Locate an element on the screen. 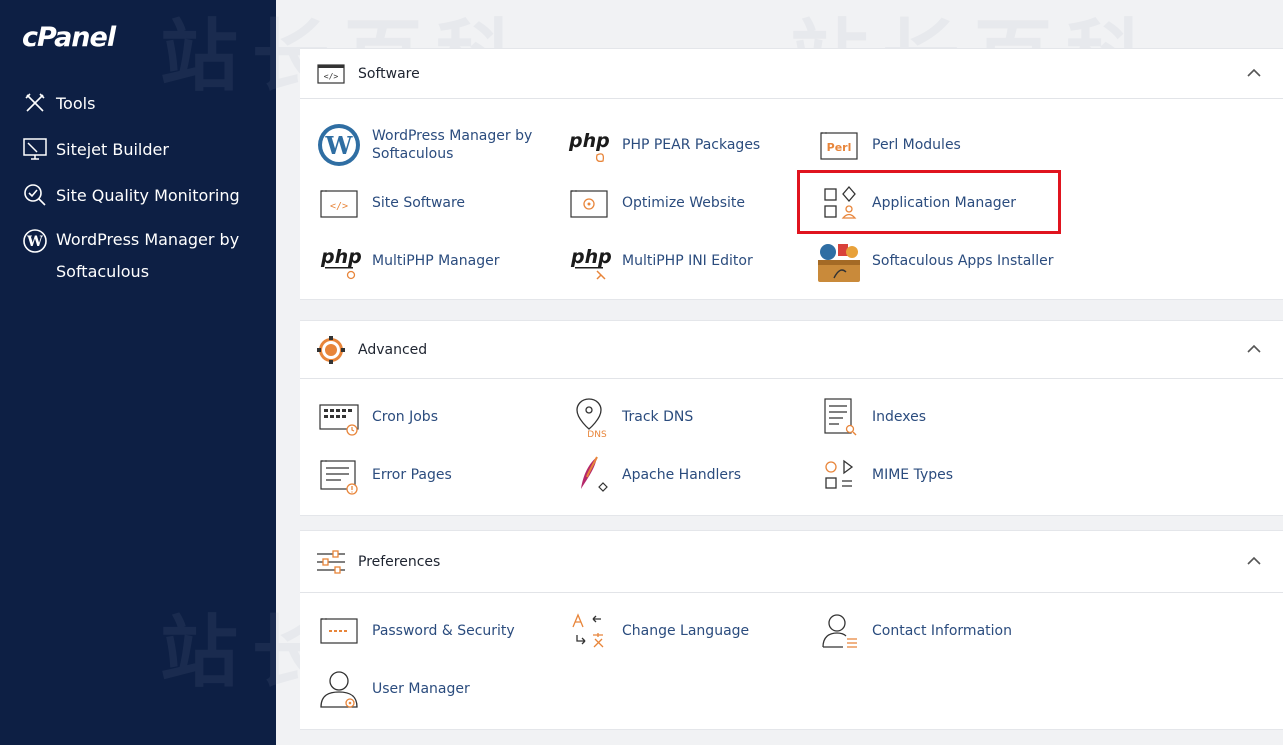 This screenshot has height=745, width=1283. item-error-pages: Error Pages is located at coordinates (384, 475).